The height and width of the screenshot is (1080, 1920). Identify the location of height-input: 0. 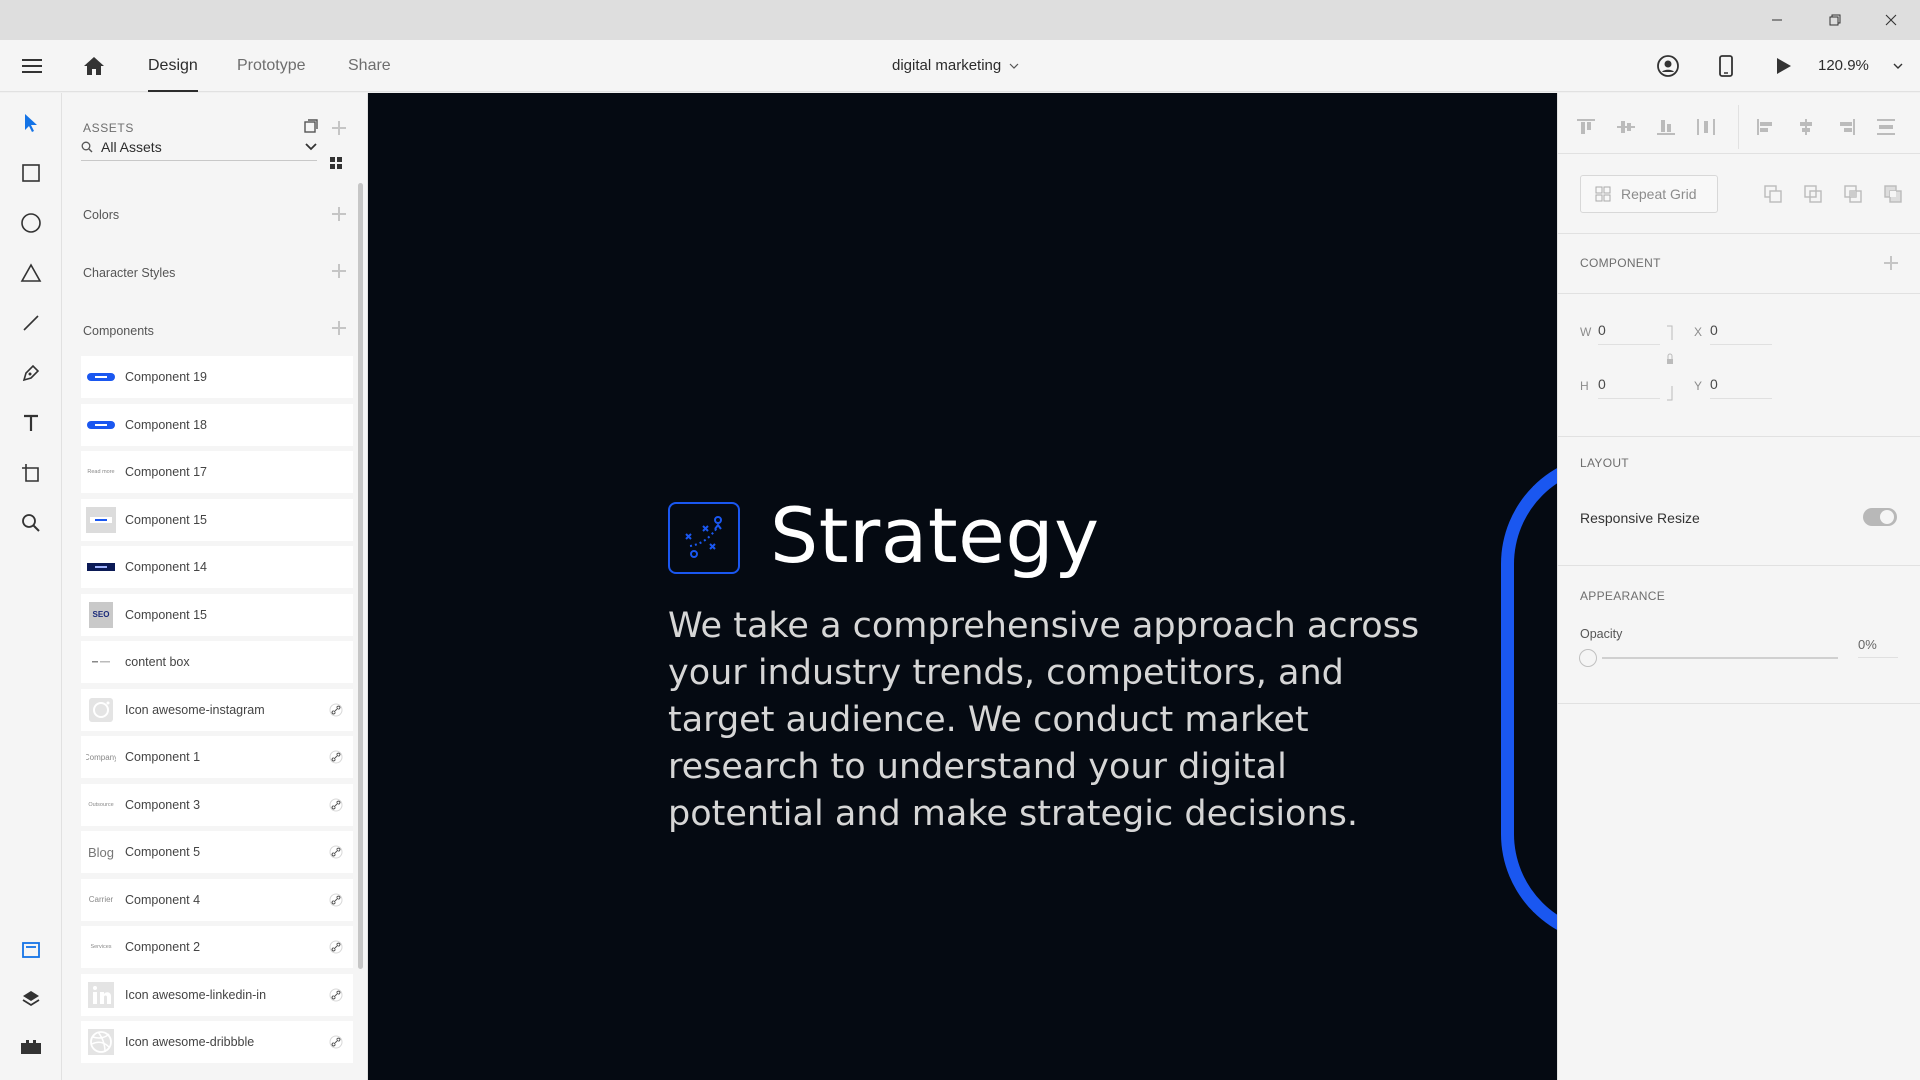
(1629, 387).